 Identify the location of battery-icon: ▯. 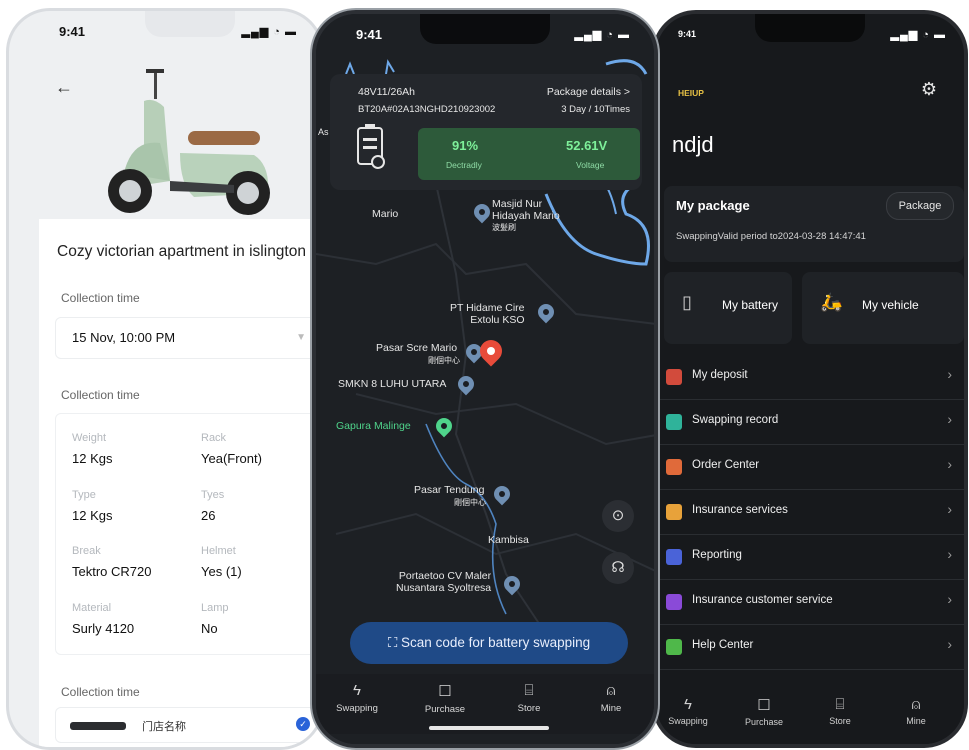
(687, 302).